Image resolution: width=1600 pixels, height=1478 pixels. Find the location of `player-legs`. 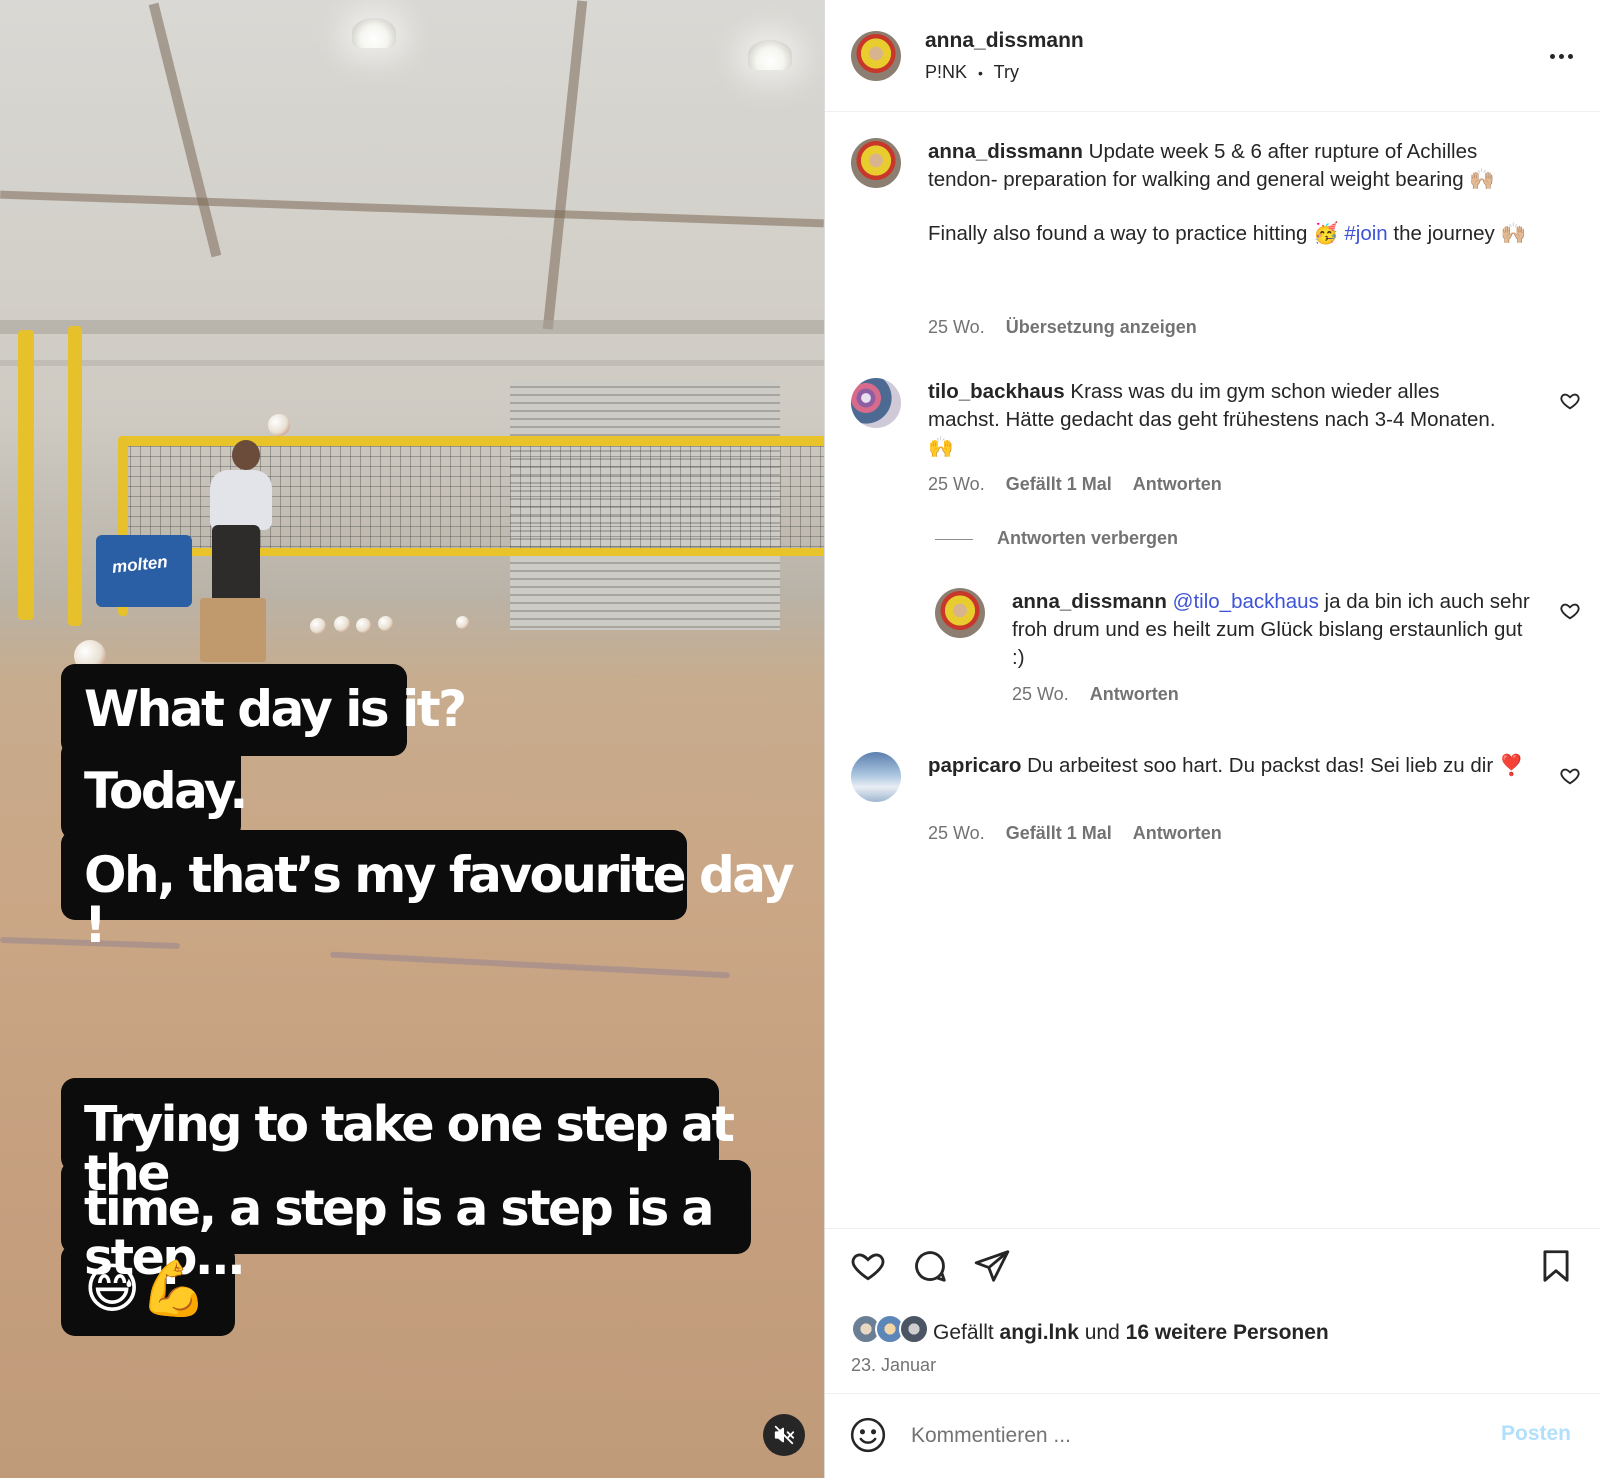

player-legs is located at coordinates (236, 565).